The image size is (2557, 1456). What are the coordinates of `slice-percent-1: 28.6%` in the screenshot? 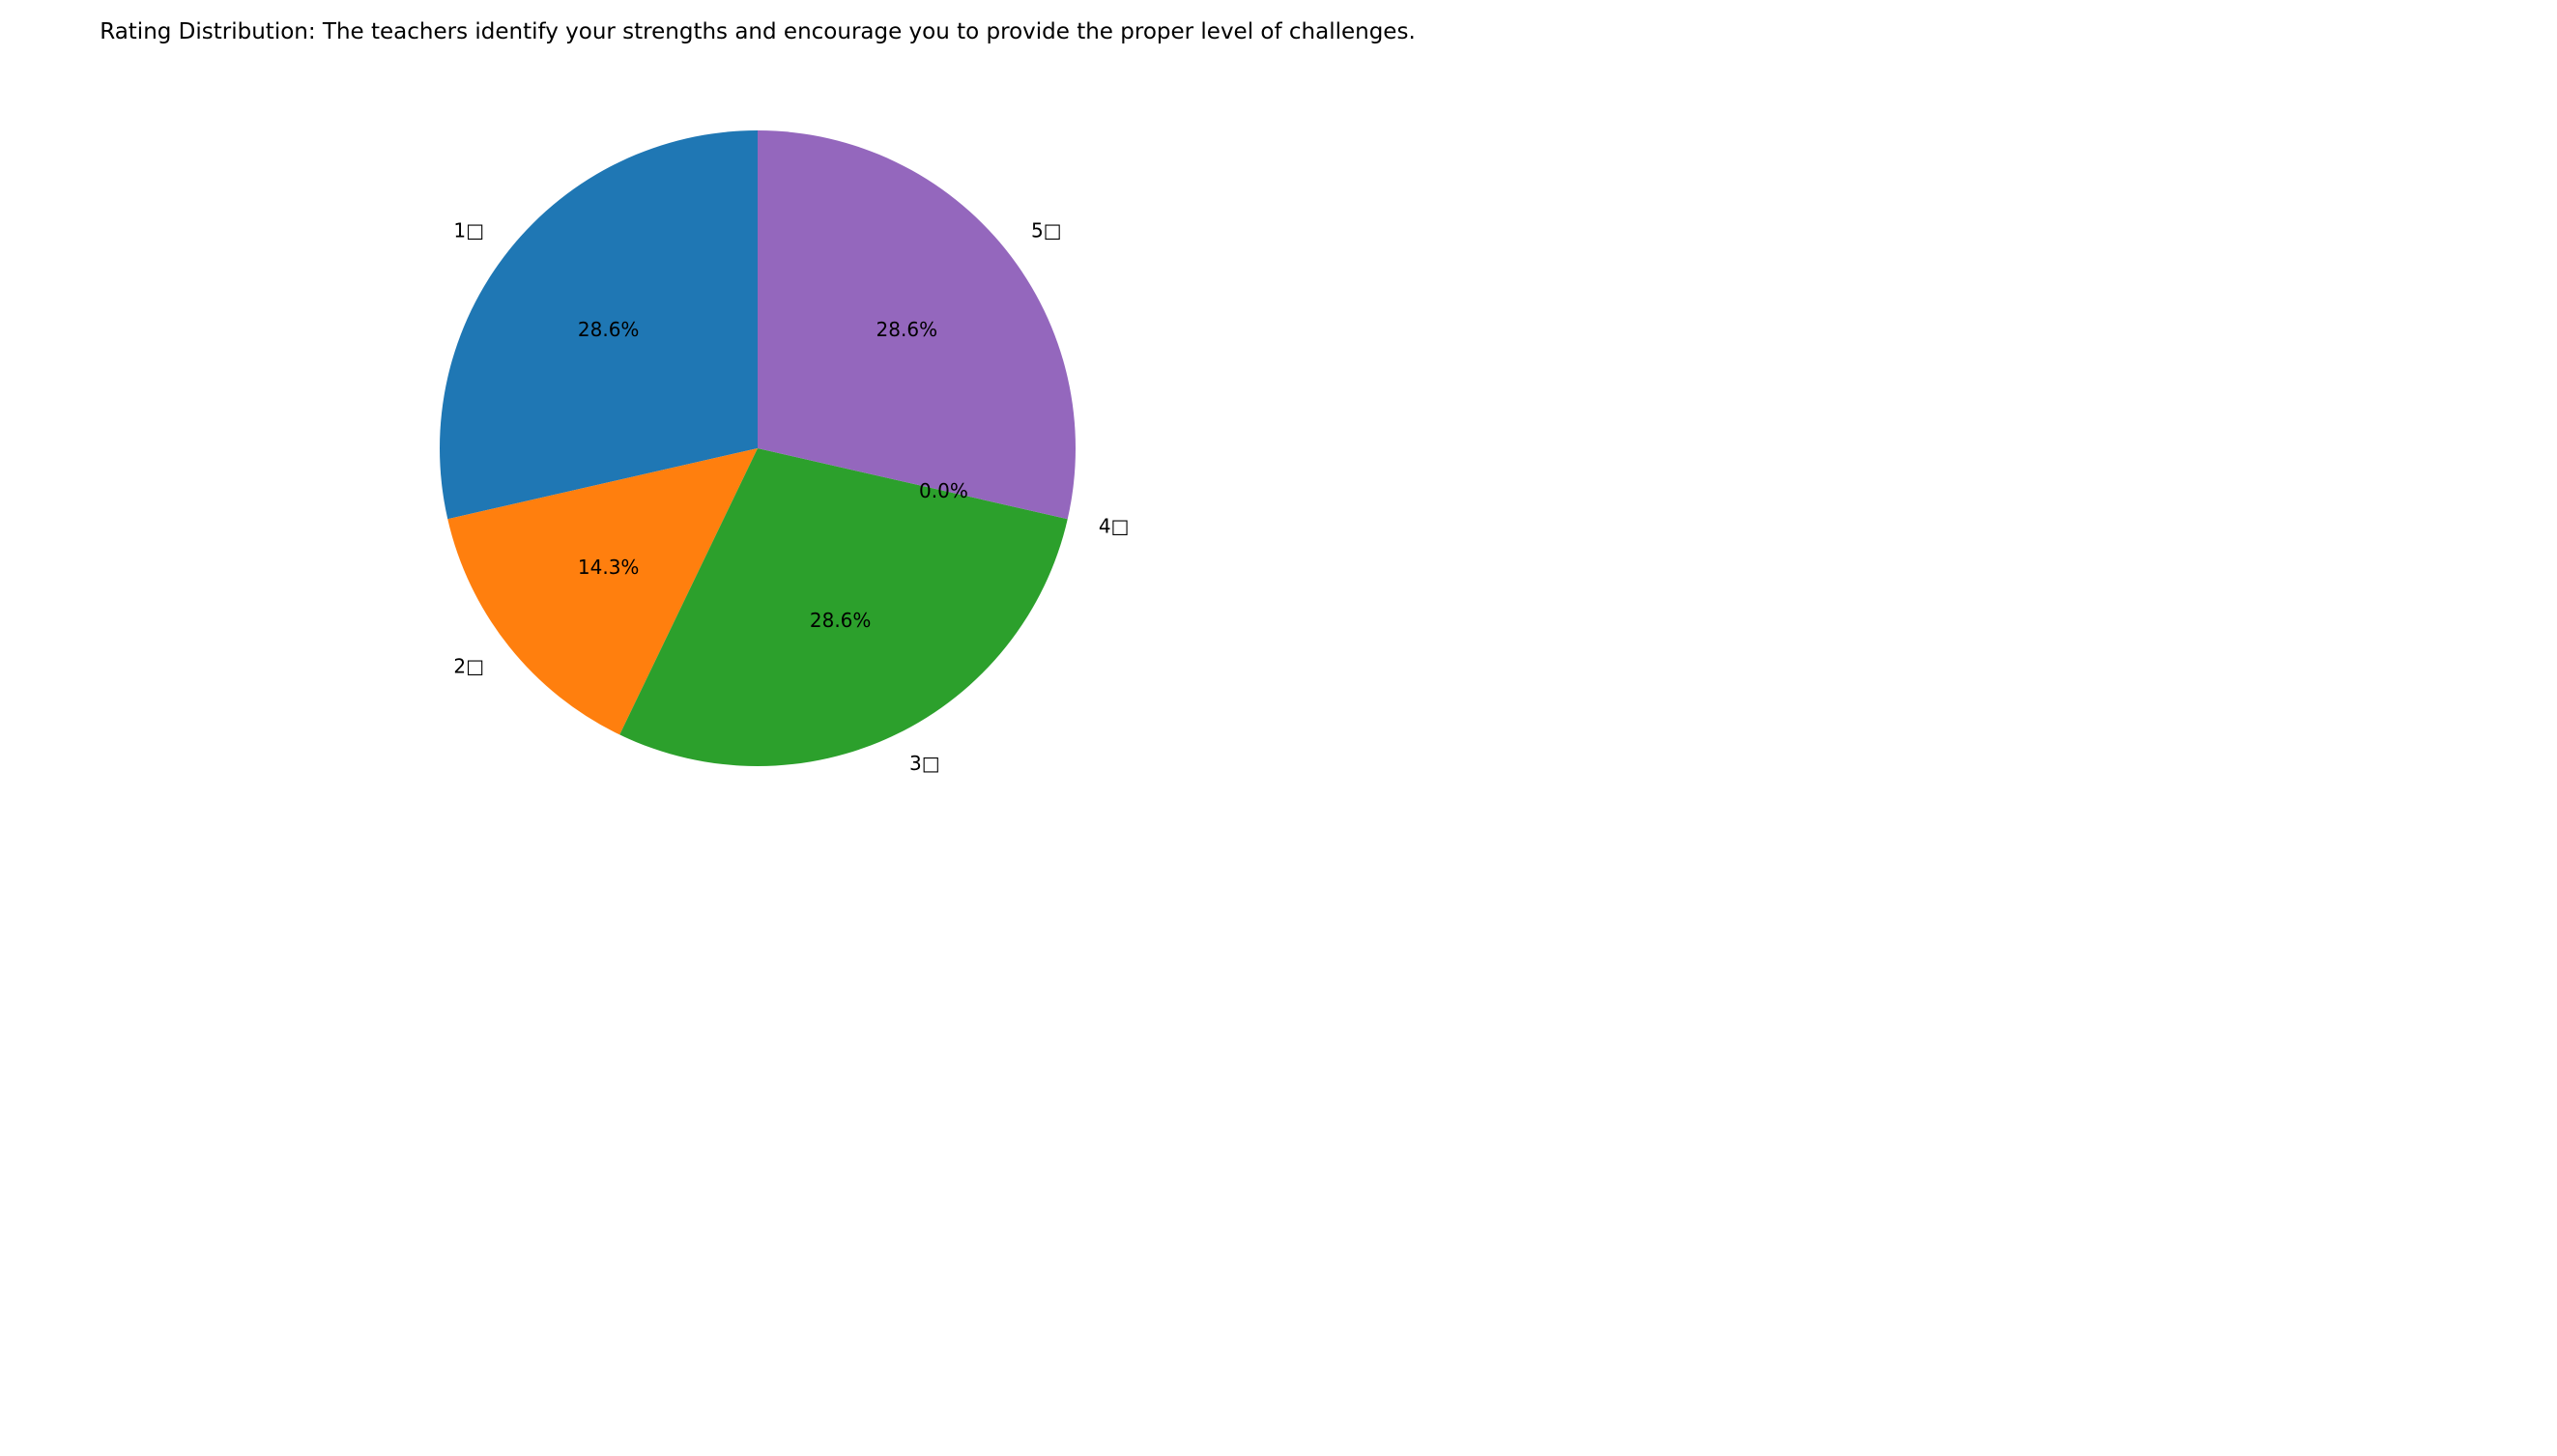 It's located at (609, 329).